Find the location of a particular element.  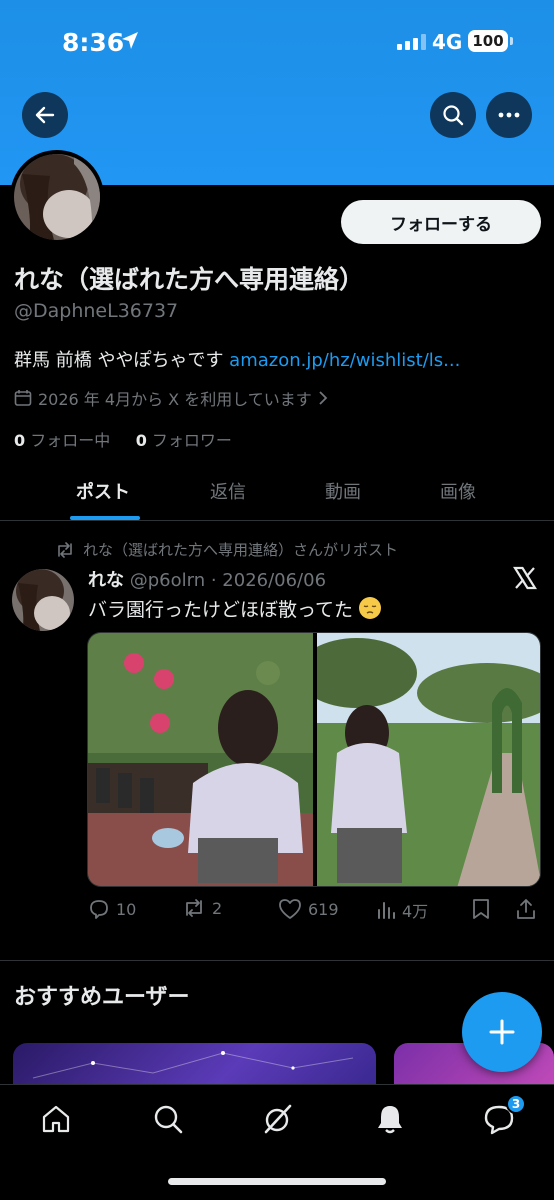

post-actions: 10 2 619 4万 is located at coordinates (277, 913).